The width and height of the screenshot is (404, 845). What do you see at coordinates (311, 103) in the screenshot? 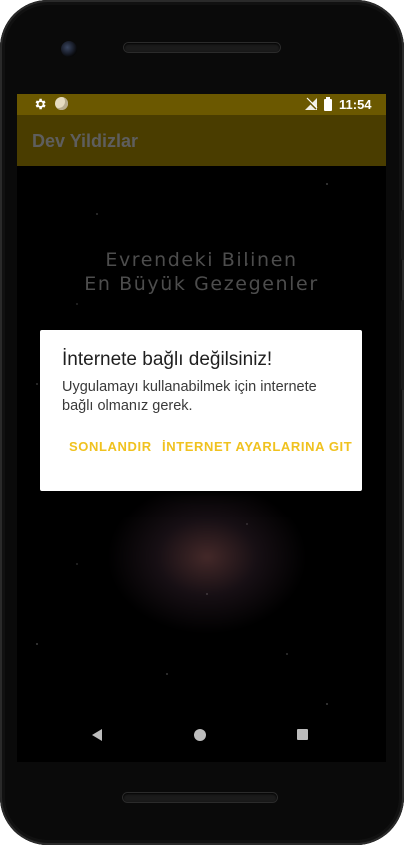
I see `signal-icon` at bounding box center [311, 103].